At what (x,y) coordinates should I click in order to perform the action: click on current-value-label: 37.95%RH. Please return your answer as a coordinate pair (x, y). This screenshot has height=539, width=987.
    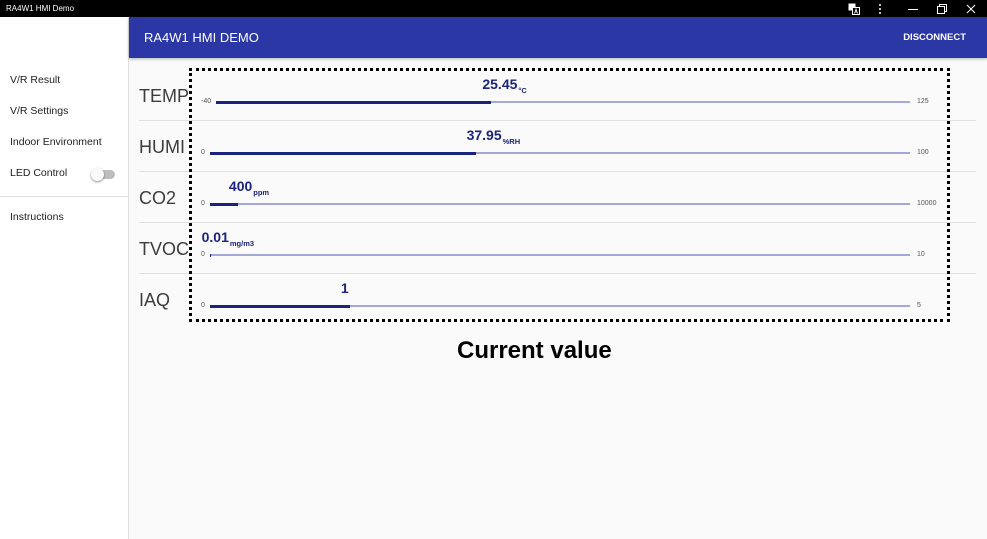
    Looking at the image, I should click on (493, 136).